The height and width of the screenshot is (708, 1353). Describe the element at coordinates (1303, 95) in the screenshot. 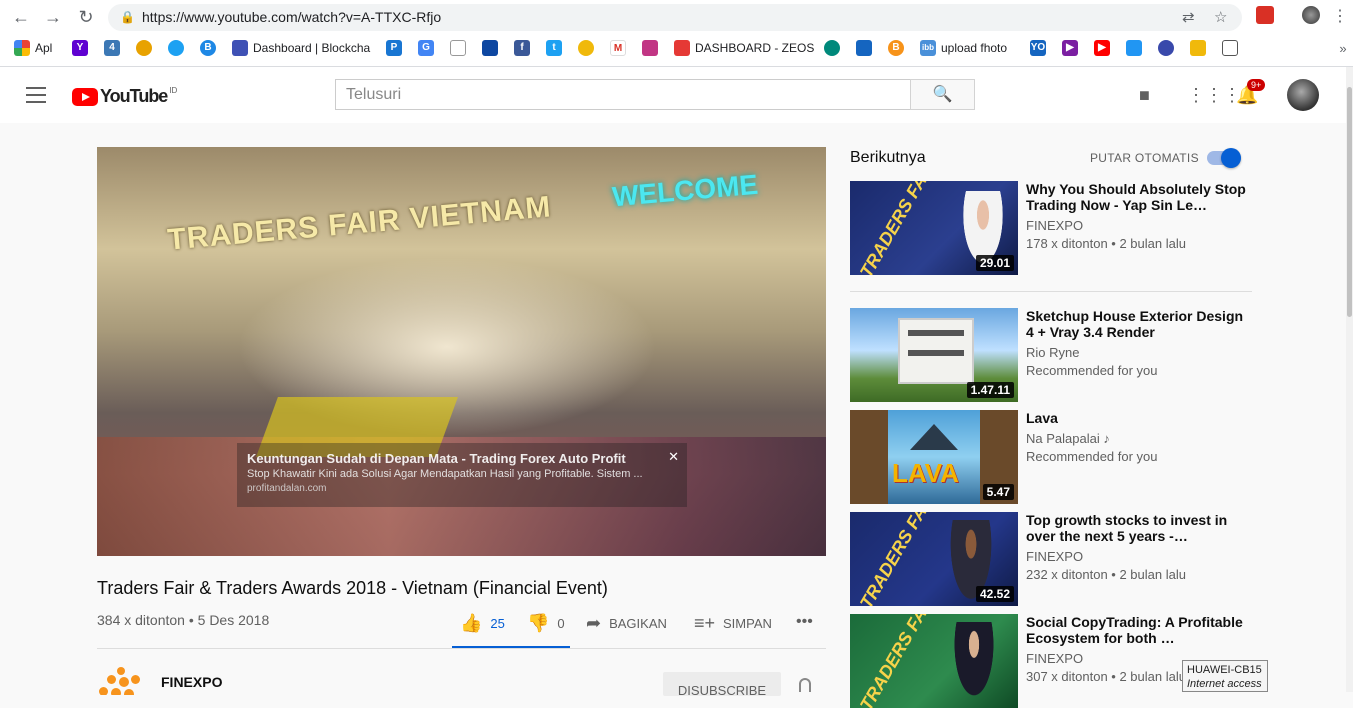

I see `account-avatar` at that location.